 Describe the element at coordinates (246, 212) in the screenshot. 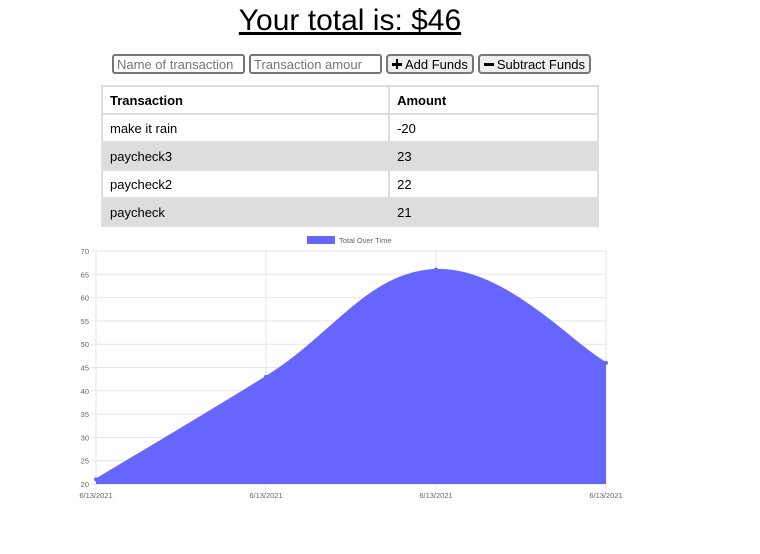

I see `transaction-name: paycheck` at that location.